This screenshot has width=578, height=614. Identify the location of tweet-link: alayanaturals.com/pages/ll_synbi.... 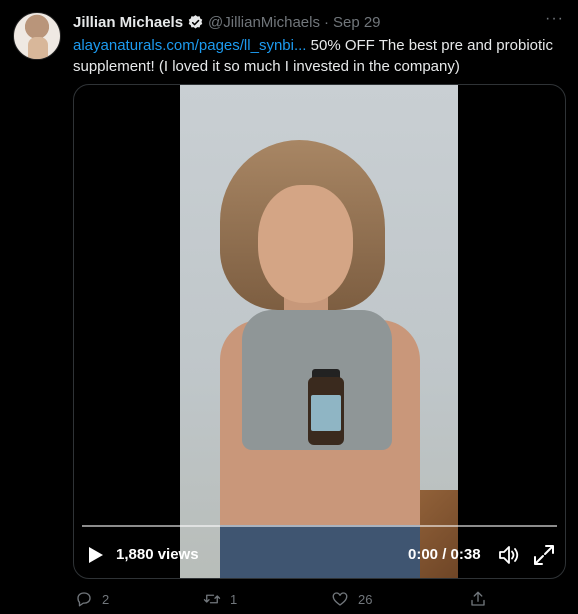
(189, 45).